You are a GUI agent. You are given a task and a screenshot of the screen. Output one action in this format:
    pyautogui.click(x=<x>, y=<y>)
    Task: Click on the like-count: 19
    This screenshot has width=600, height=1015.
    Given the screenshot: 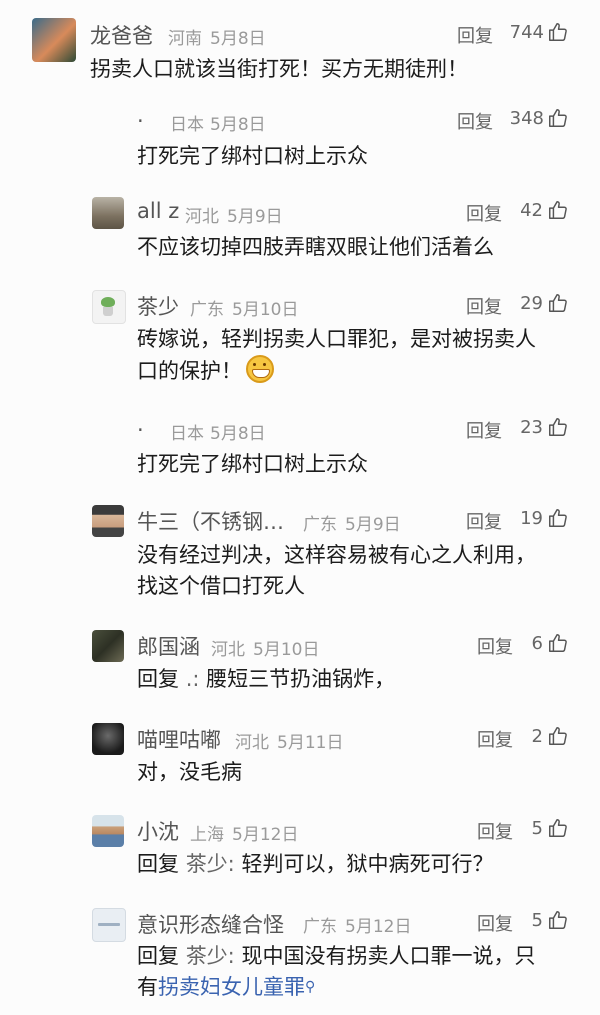 What is the action you would take?
    pyautogui.click(x=531, y=518)
    